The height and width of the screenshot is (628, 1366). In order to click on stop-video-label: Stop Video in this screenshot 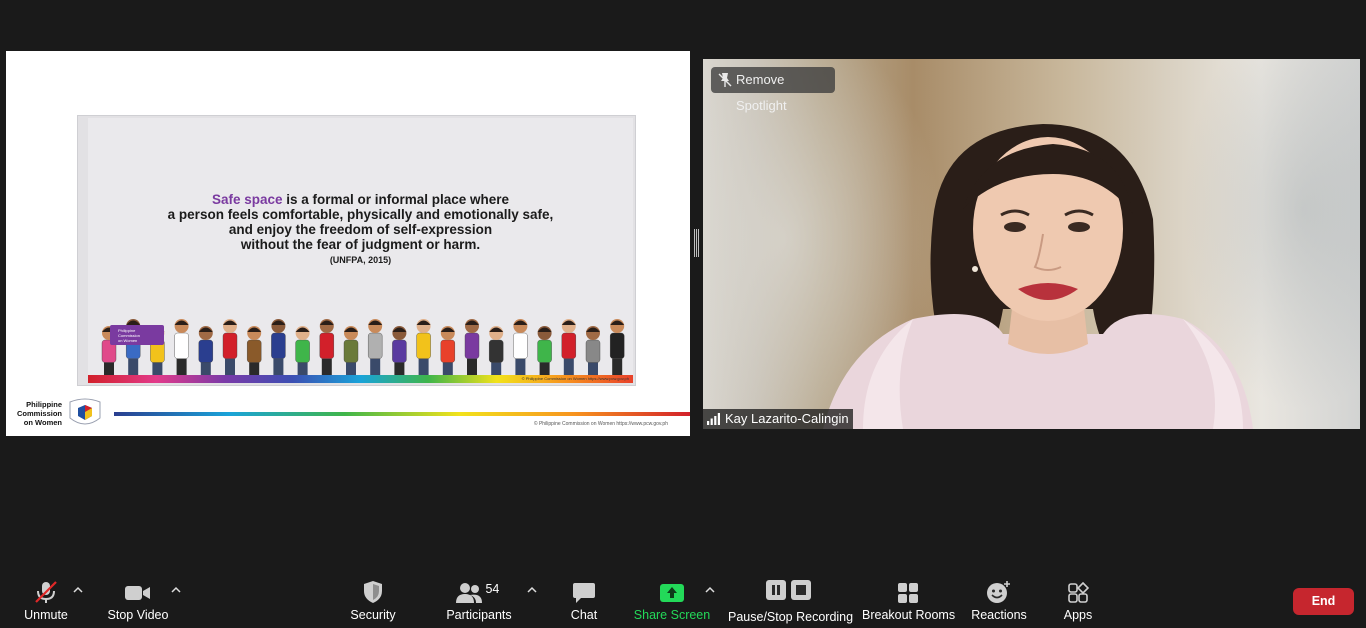, I will do `click(138, 615)`.